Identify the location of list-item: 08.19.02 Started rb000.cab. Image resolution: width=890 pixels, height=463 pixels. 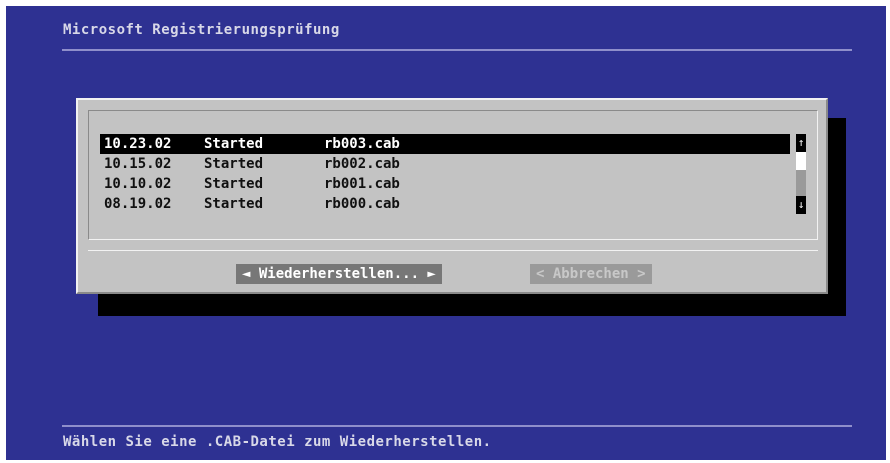
(445, 204).